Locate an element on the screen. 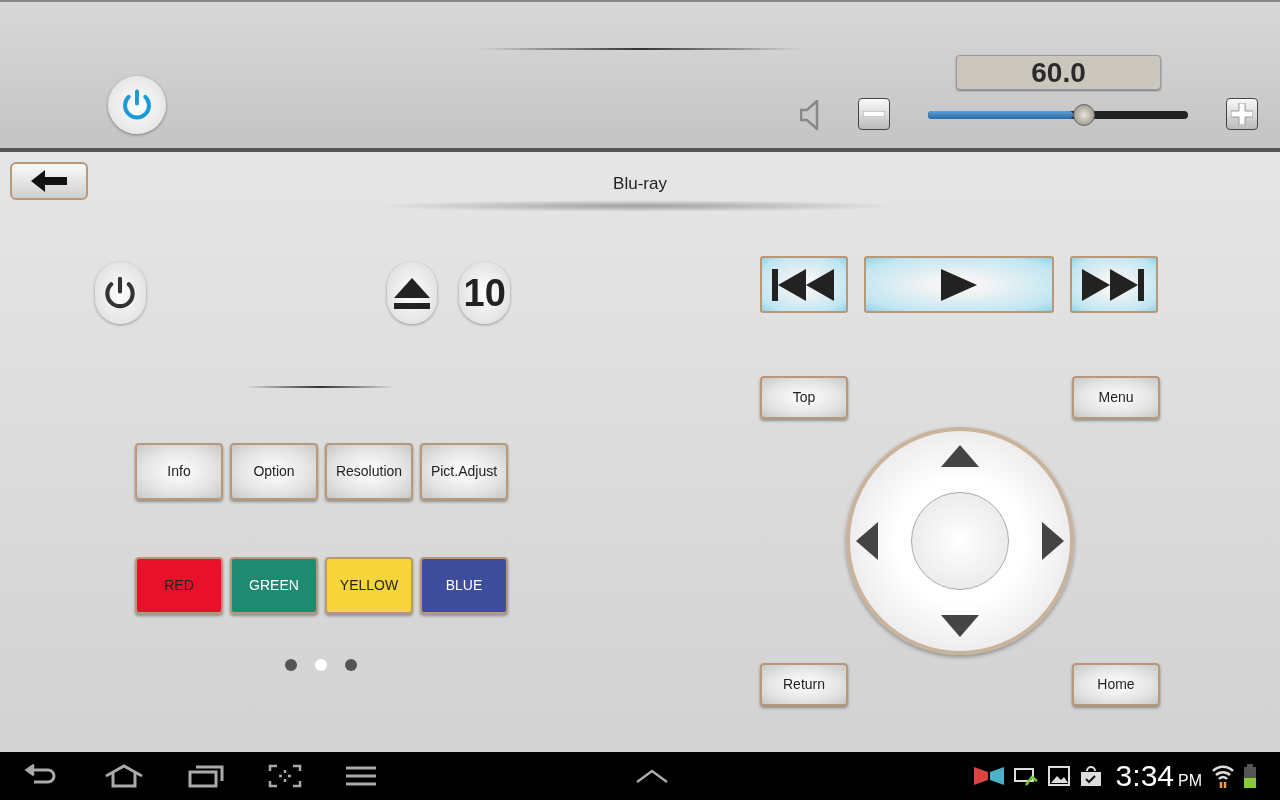  color-button: BLUE is located at coordinates (464, 585).